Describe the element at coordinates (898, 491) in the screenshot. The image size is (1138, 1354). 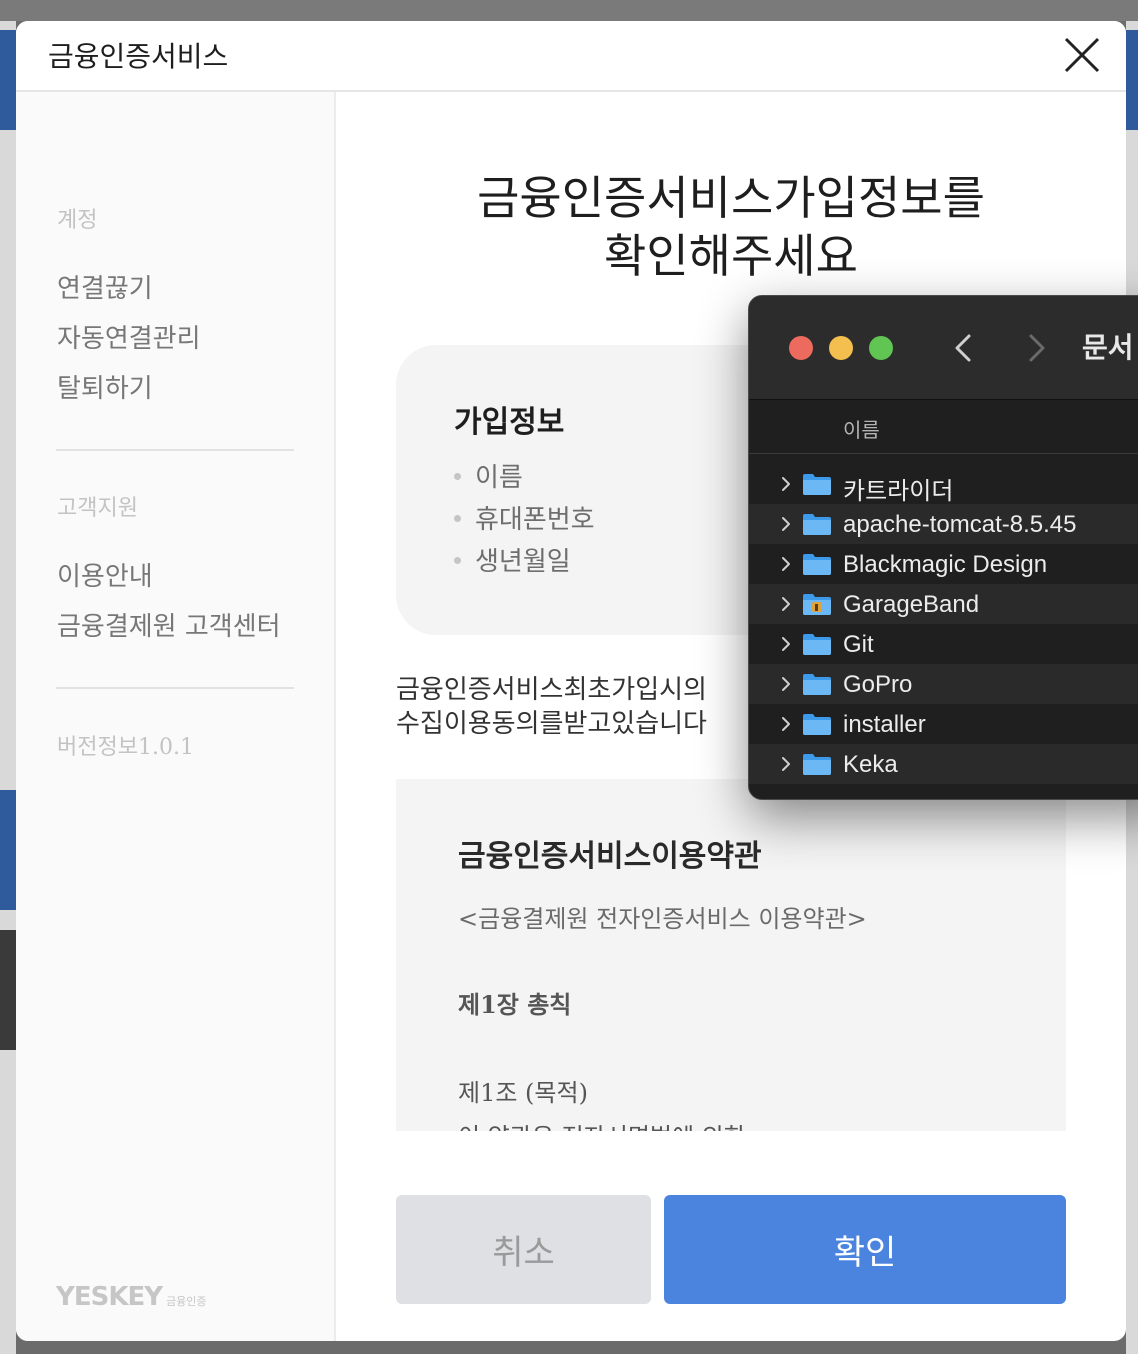
I see `file-name: 카트라이더` at that location.